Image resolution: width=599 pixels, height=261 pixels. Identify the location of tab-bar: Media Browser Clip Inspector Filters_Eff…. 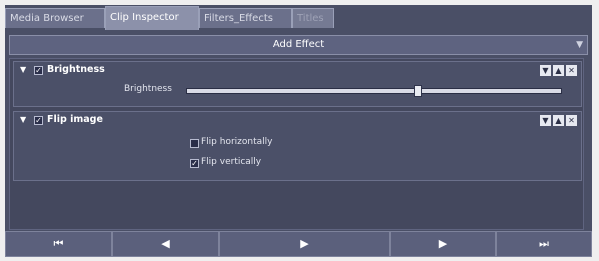
(298, 18).